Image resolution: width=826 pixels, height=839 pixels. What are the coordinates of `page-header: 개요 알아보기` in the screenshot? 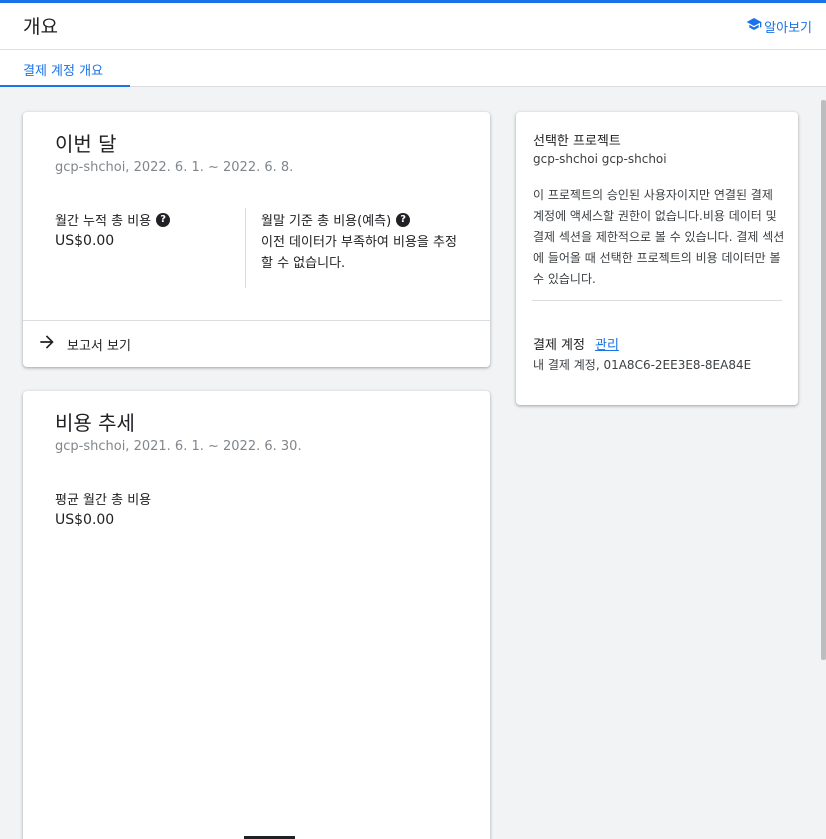 It's located at (413, 26).